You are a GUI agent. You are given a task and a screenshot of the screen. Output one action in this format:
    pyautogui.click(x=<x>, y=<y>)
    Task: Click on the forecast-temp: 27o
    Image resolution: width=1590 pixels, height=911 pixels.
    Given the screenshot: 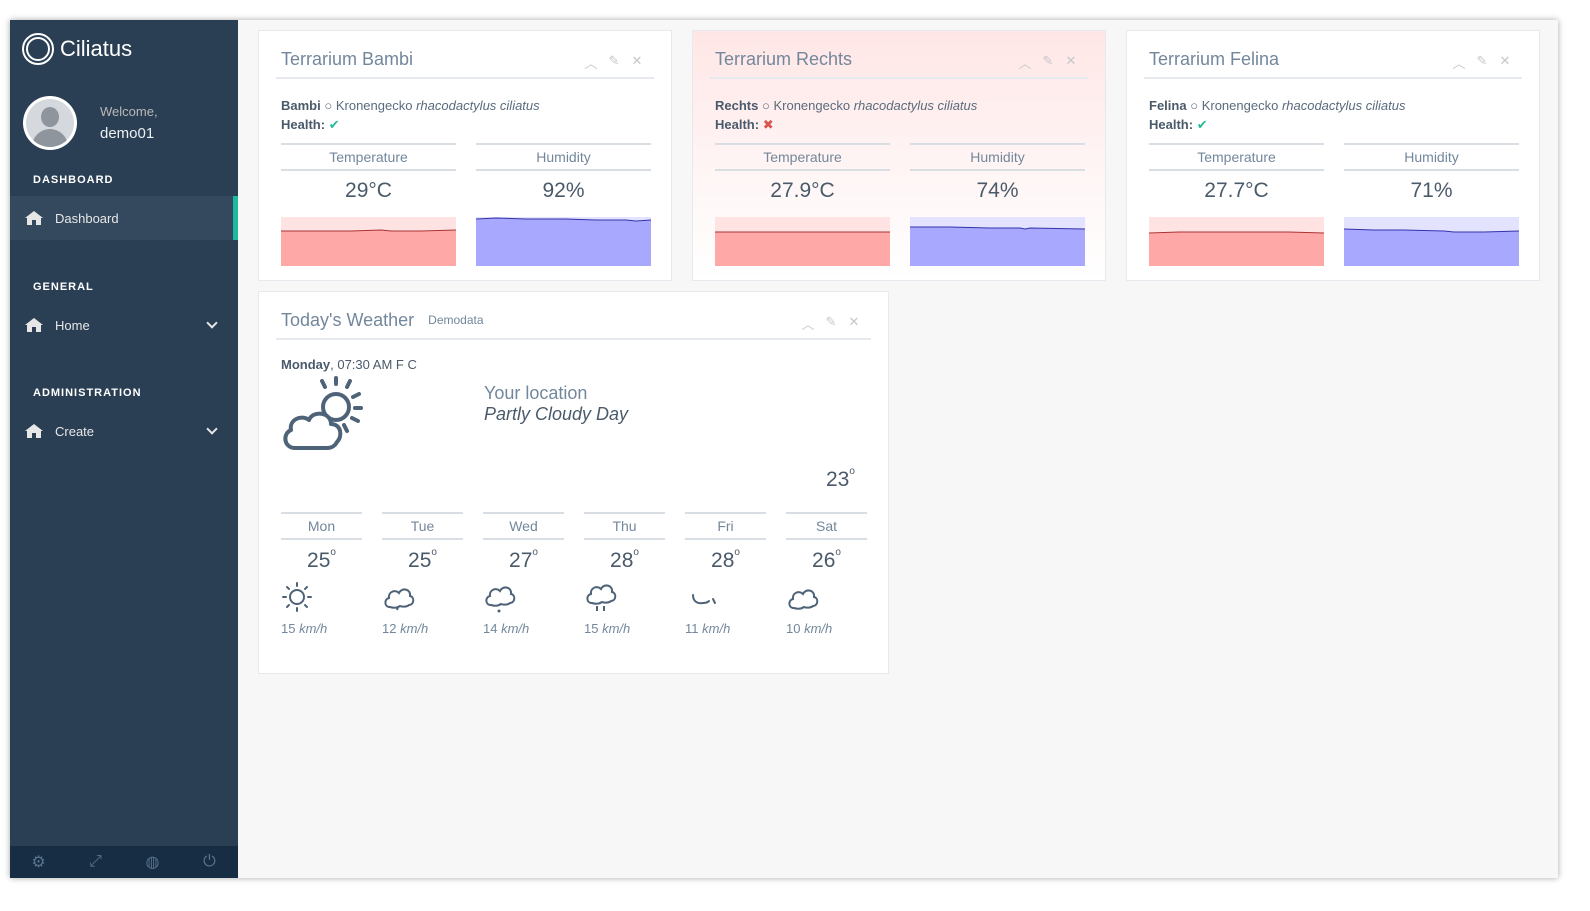 What is the action you would take?
    pyautogui.click(x=523, y=559)
    